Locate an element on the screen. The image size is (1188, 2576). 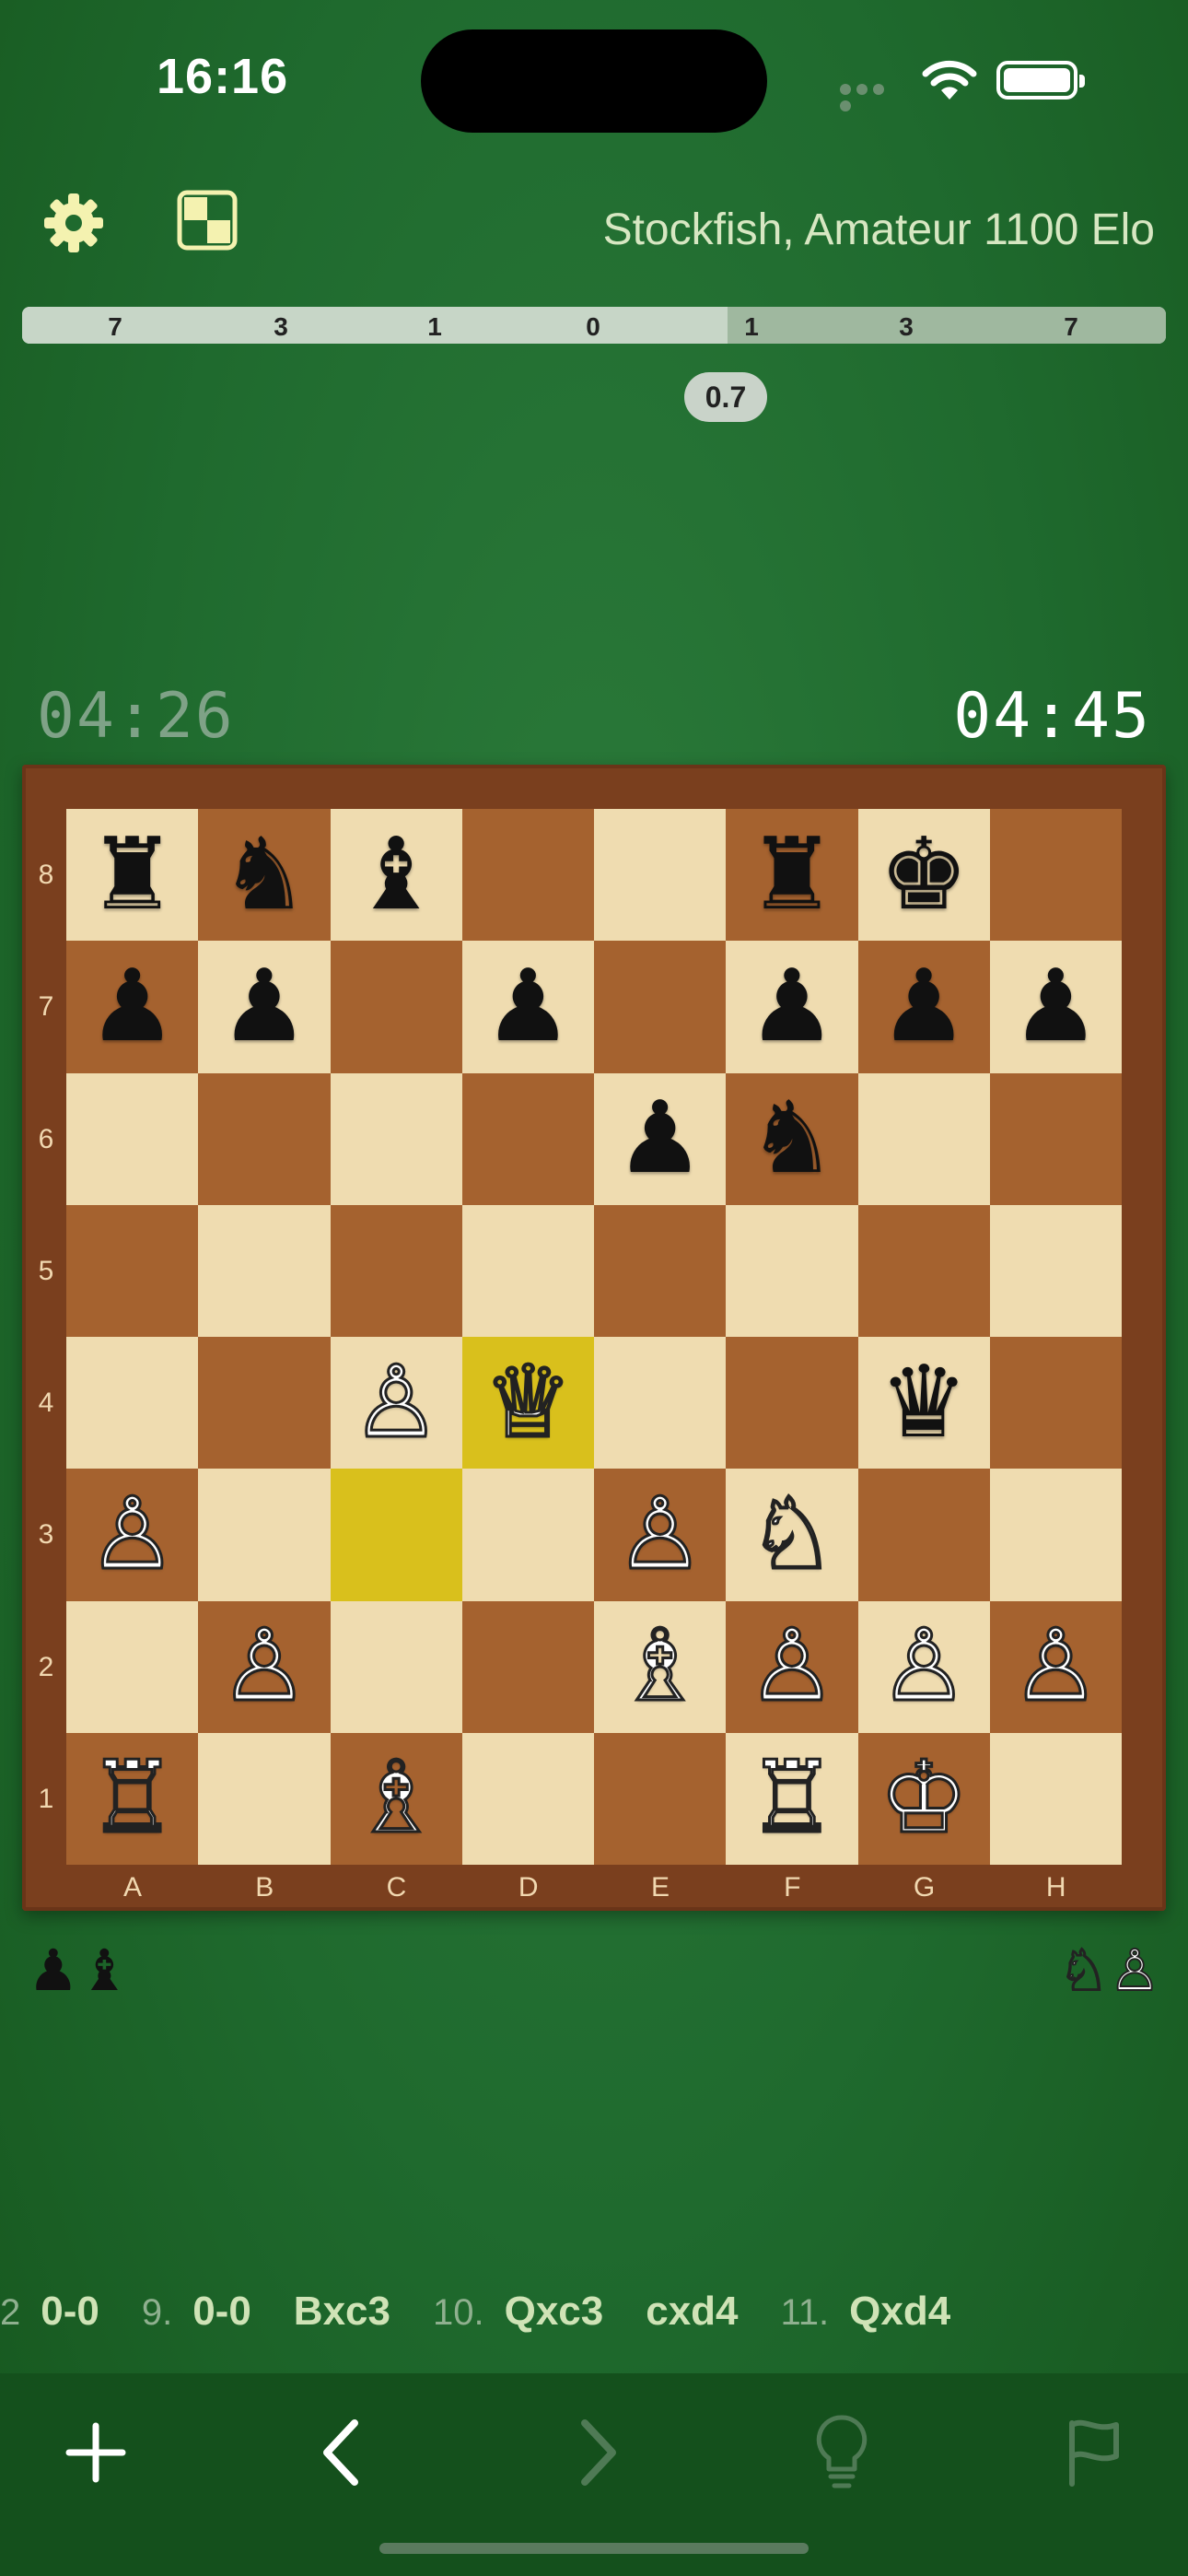
square-f3: ♘ is located at coordinates (792, 1535).